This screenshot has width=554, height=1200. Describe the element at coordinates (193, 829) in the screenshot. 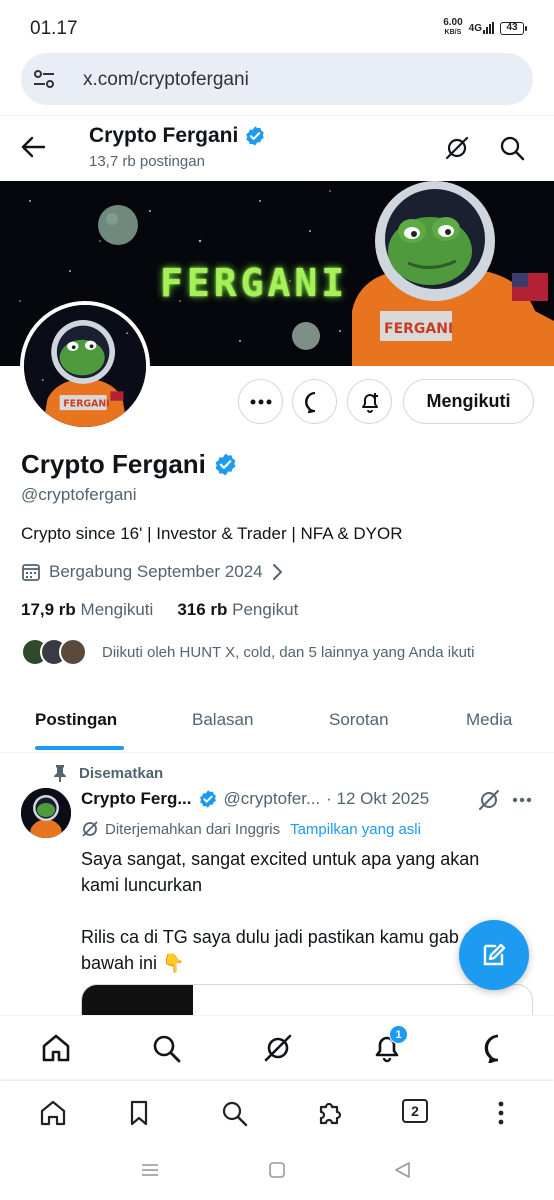

I see `translated-label: Diterjemahkan dari Inggris` at that location.